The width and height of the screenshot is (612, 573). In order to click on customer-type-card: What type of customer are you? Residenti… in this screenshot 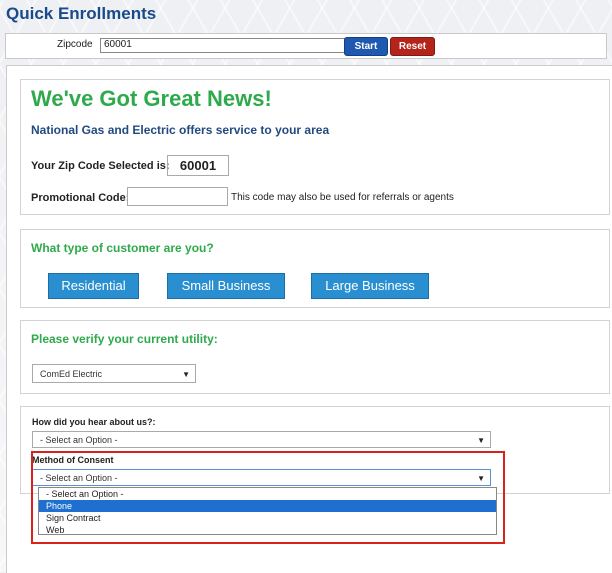, I will do `click(315, 268)`.